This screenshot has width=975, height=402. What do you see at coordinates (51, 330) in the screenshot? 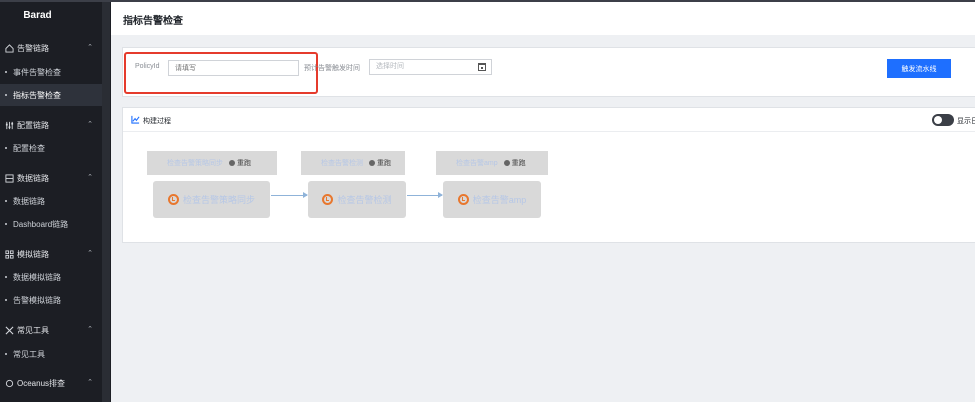
I see `sidebar-group-tools: 常见工具 ⌃` at bounding box center [51, 330].